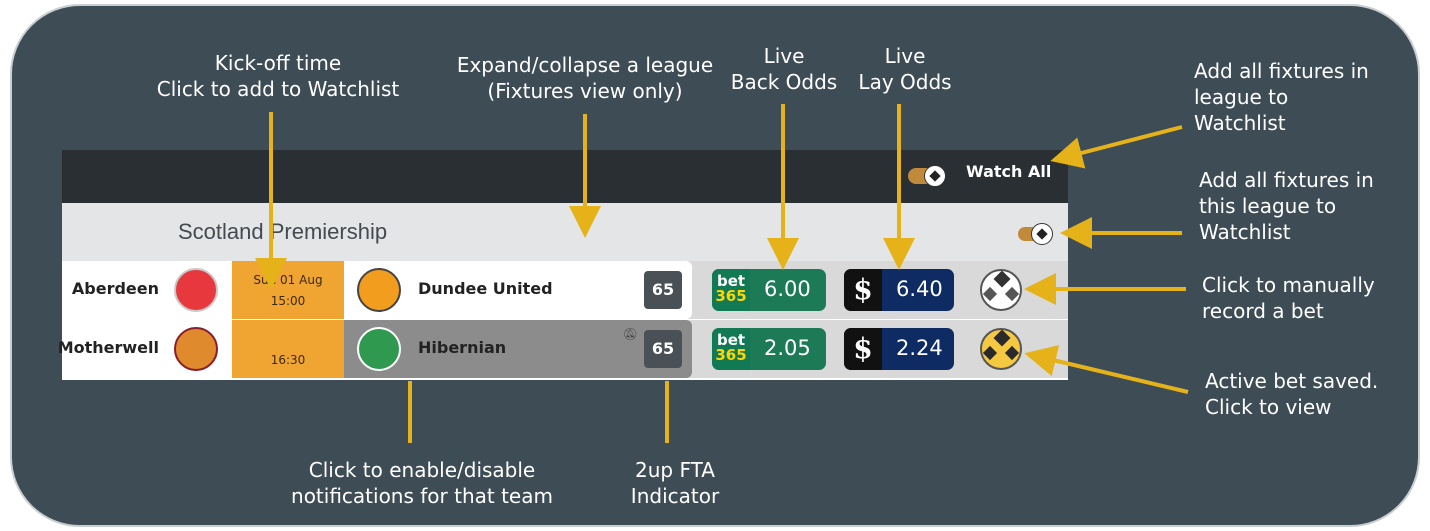 The width and height of the screenshot is (1430, 531). Describe the element at coordinates (1116, 147) in the screenshot. I see `arrow-watch-all` at that location.